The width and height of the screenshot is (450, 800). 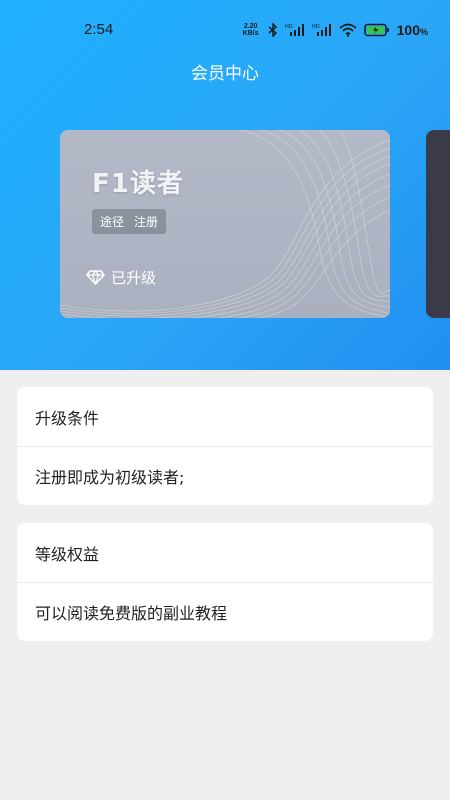 I want to click on network-speed-value: 2.20, so click(x=250, y=26).